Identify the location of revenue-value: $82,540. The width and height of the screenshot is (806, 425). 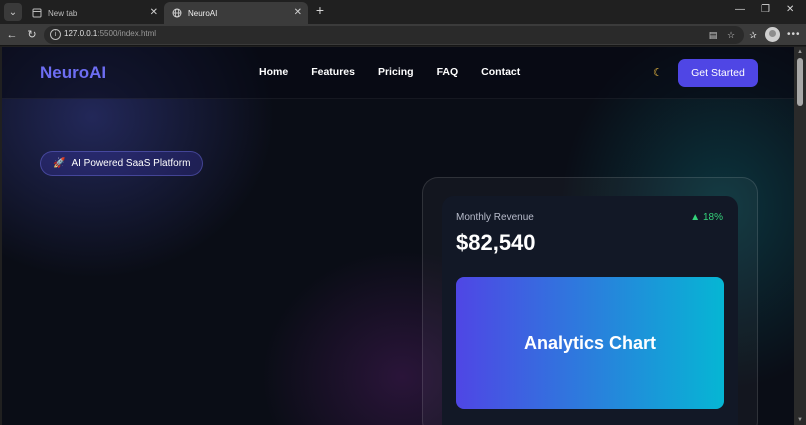
(496, 242).